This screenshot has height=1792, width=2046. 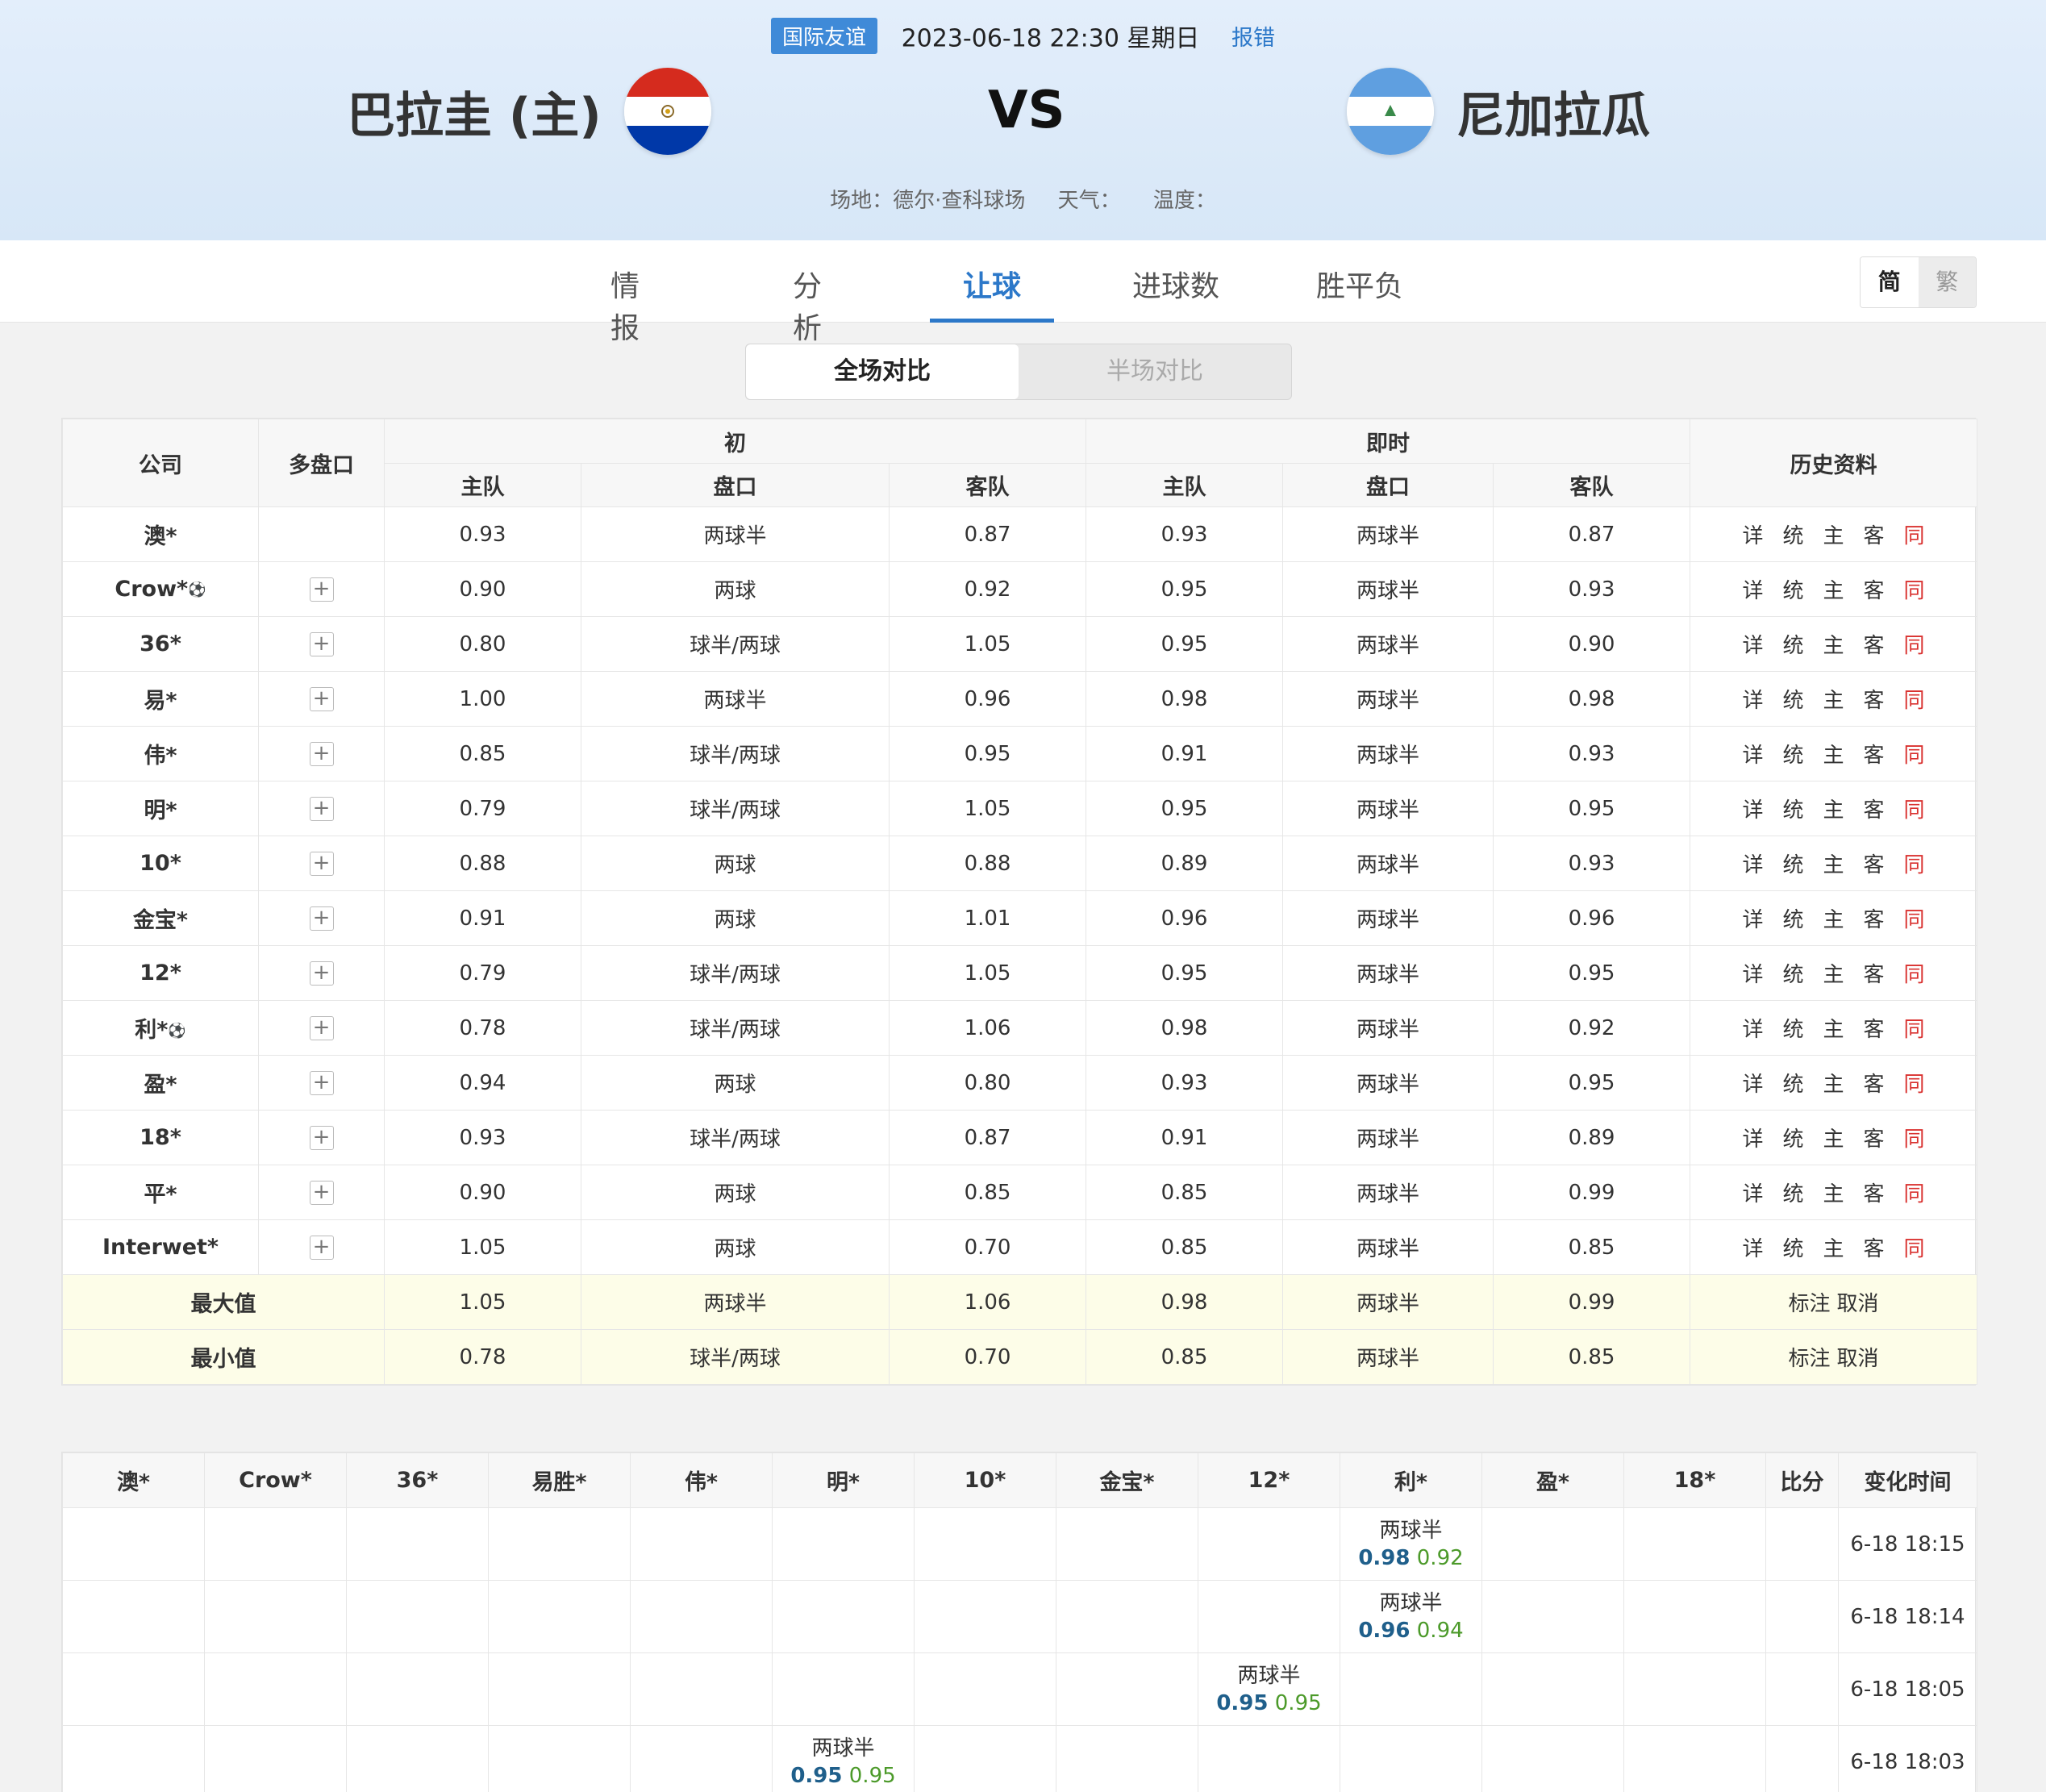 What do you see at coordinates (1947, 282) in the screenshot?
I see `lang-traditional-button: 繁` at bounding box center [1947, 282].